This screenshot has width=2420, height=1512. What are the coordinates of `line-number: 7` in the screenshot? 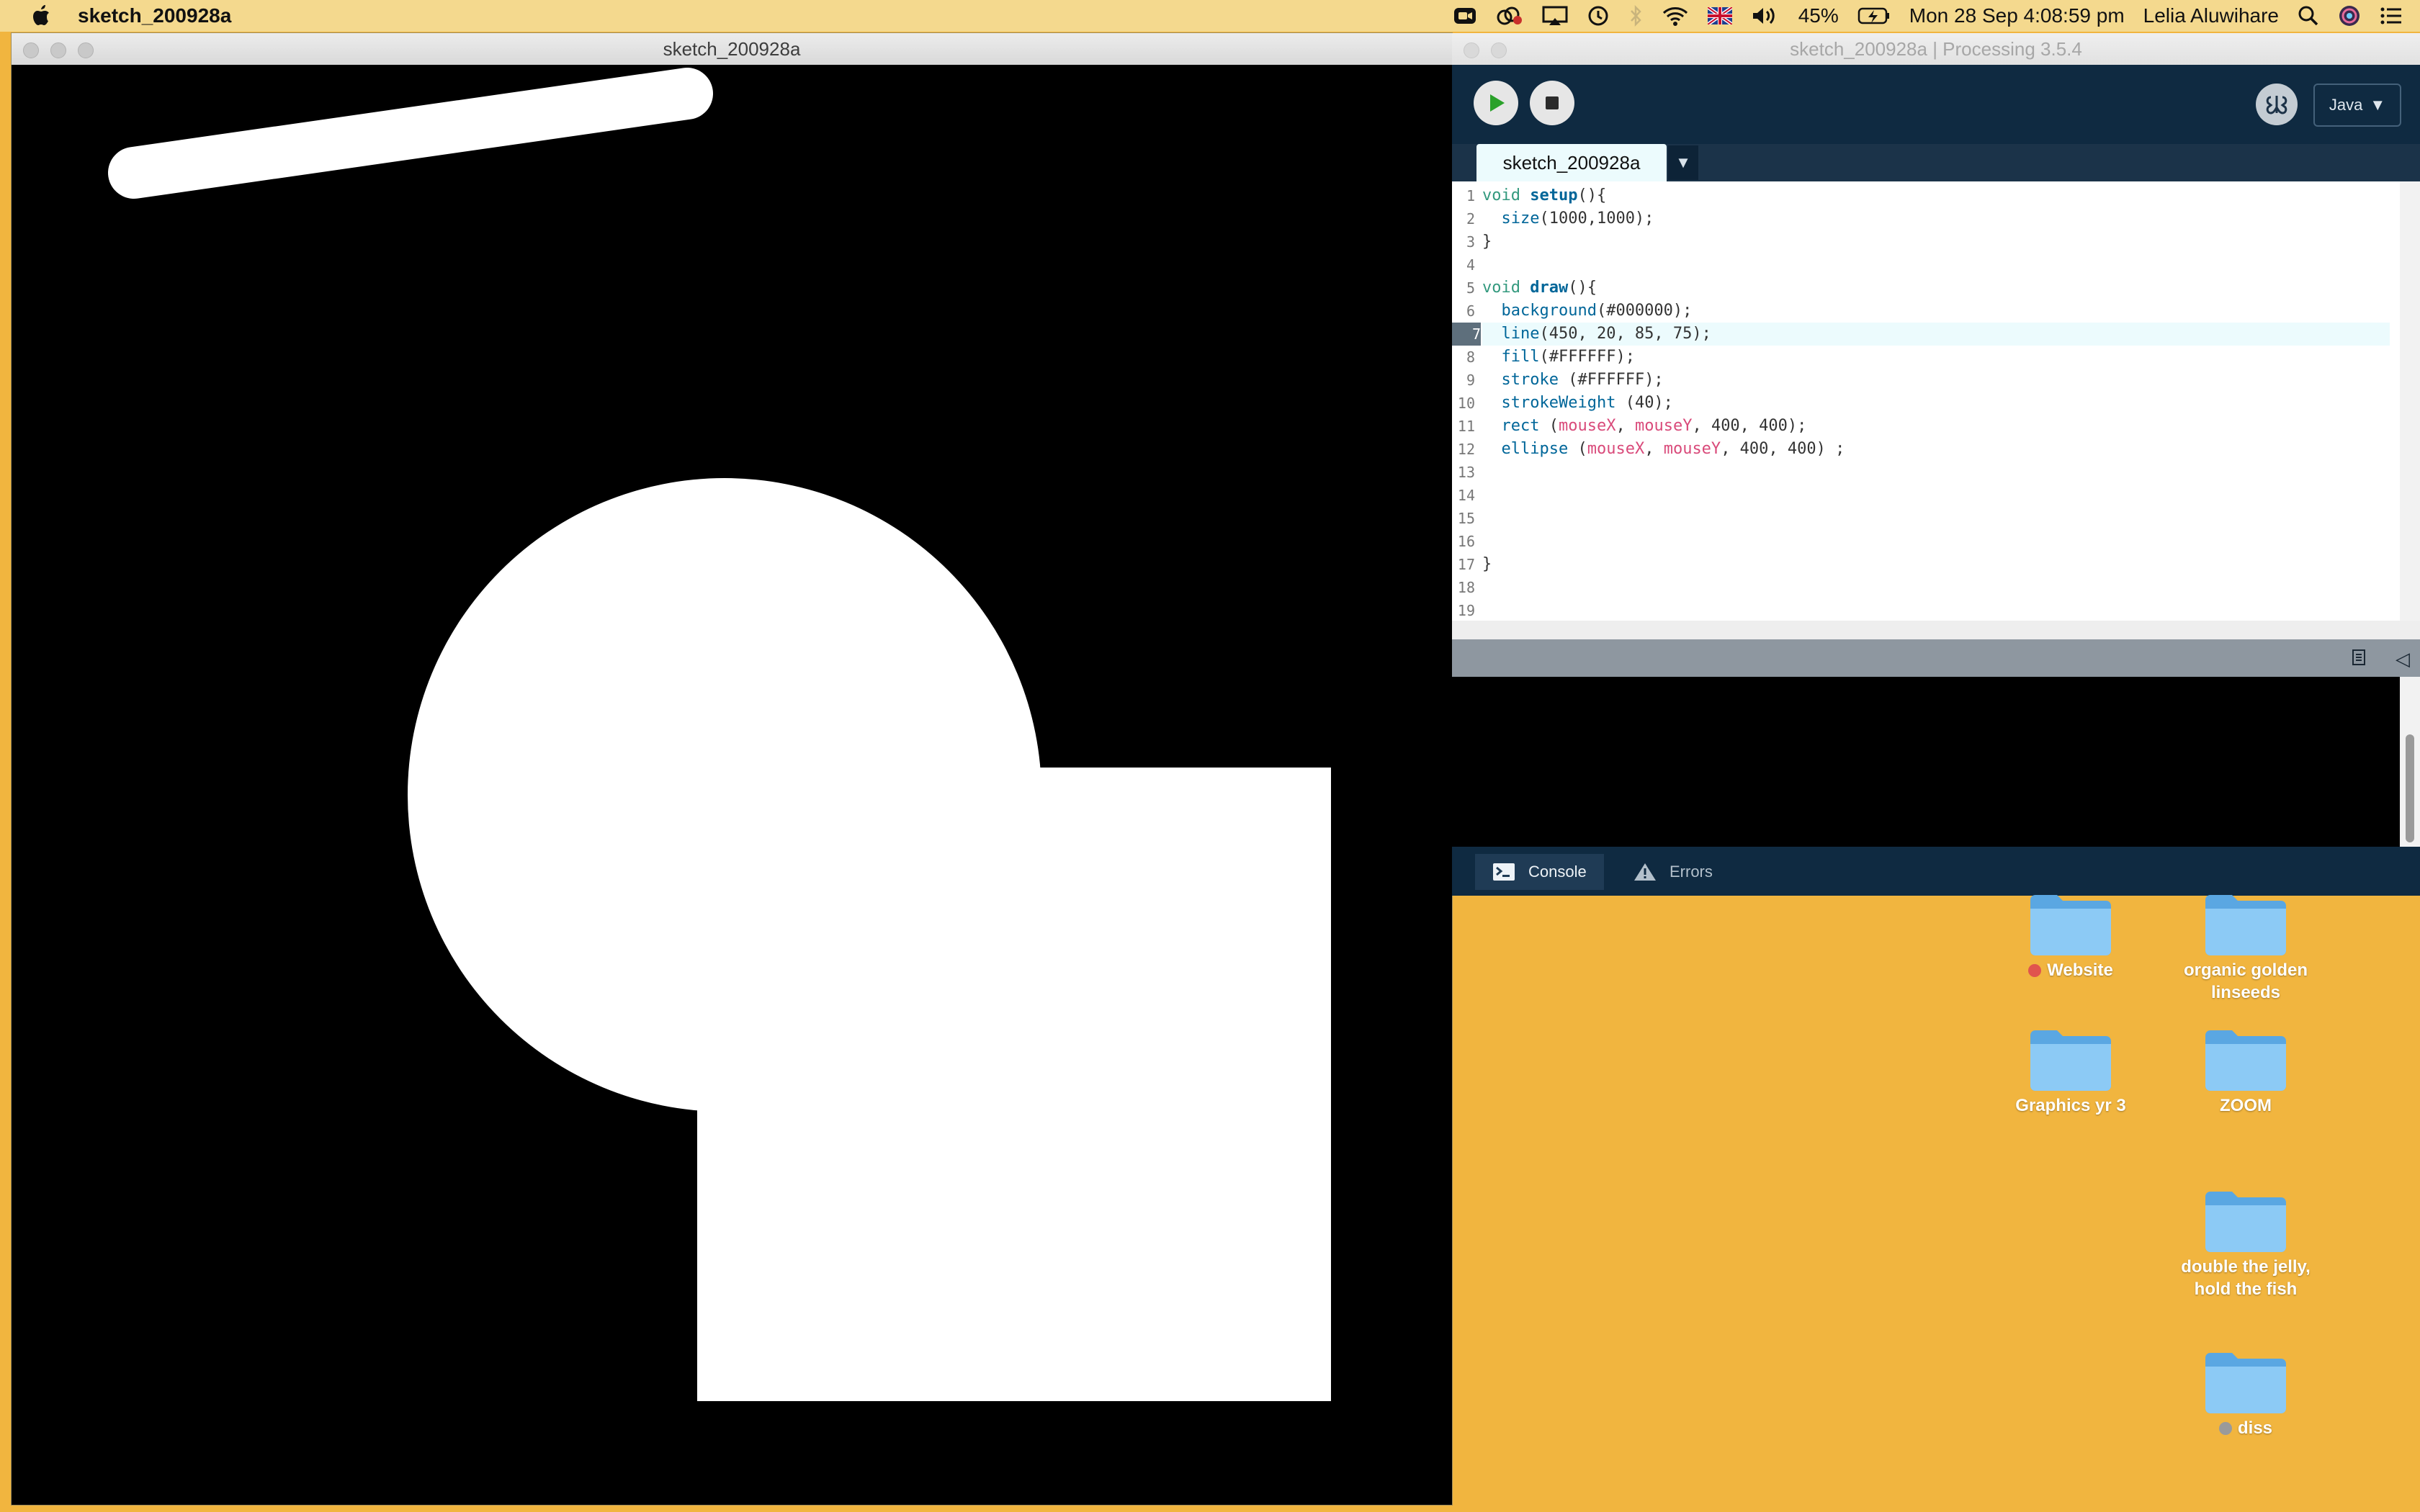 It's located at (1466, 334).